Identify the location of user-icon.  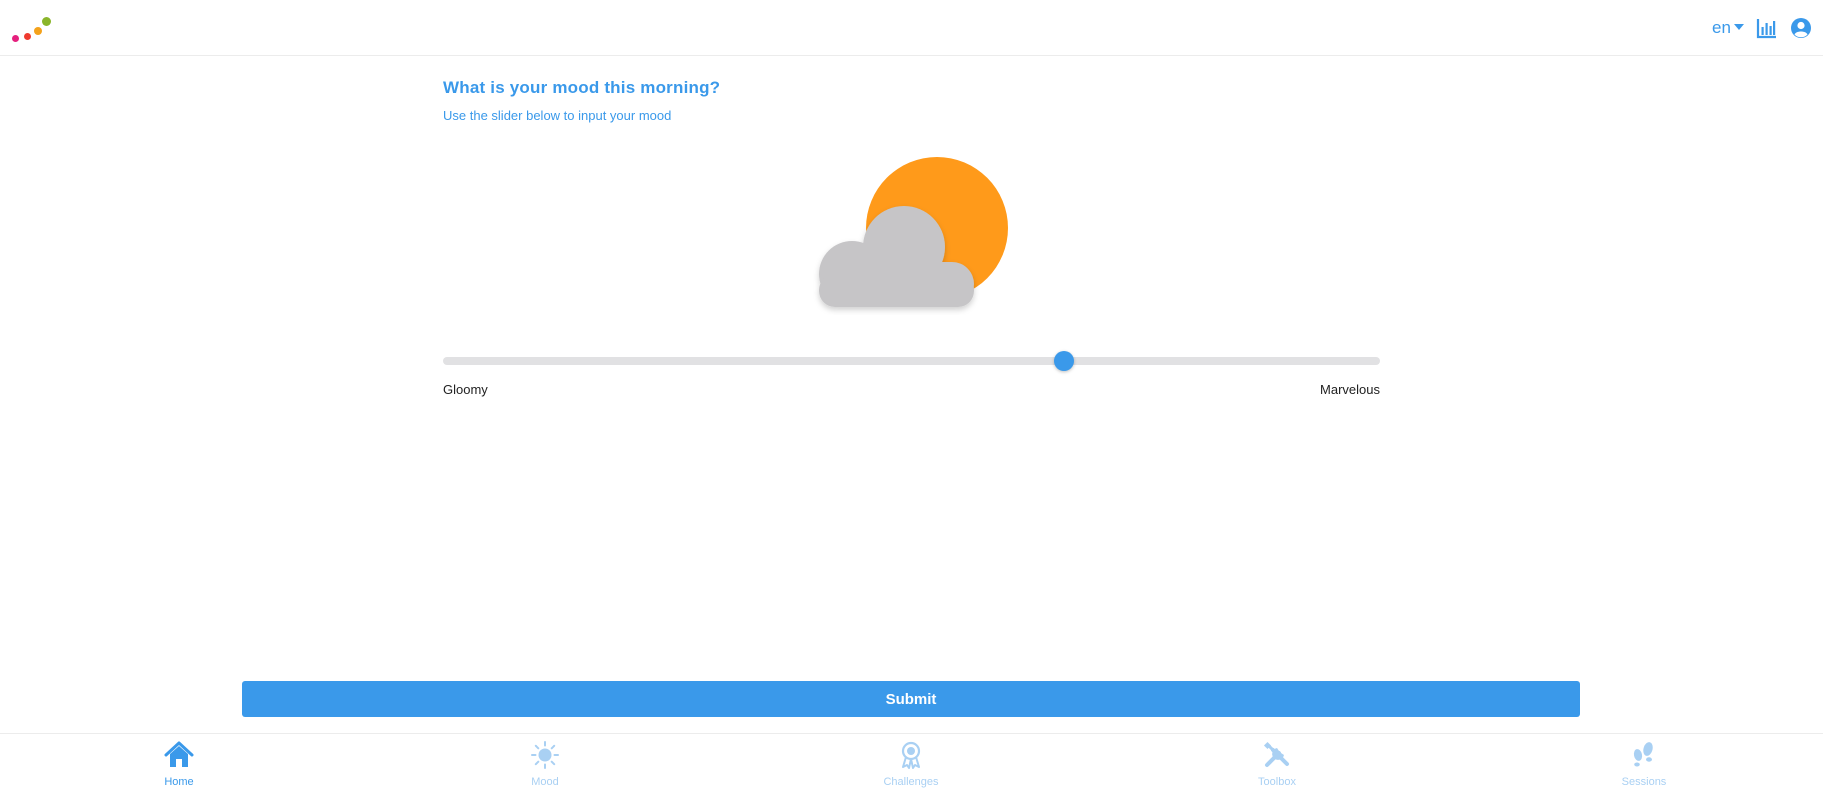
(1801, 28).